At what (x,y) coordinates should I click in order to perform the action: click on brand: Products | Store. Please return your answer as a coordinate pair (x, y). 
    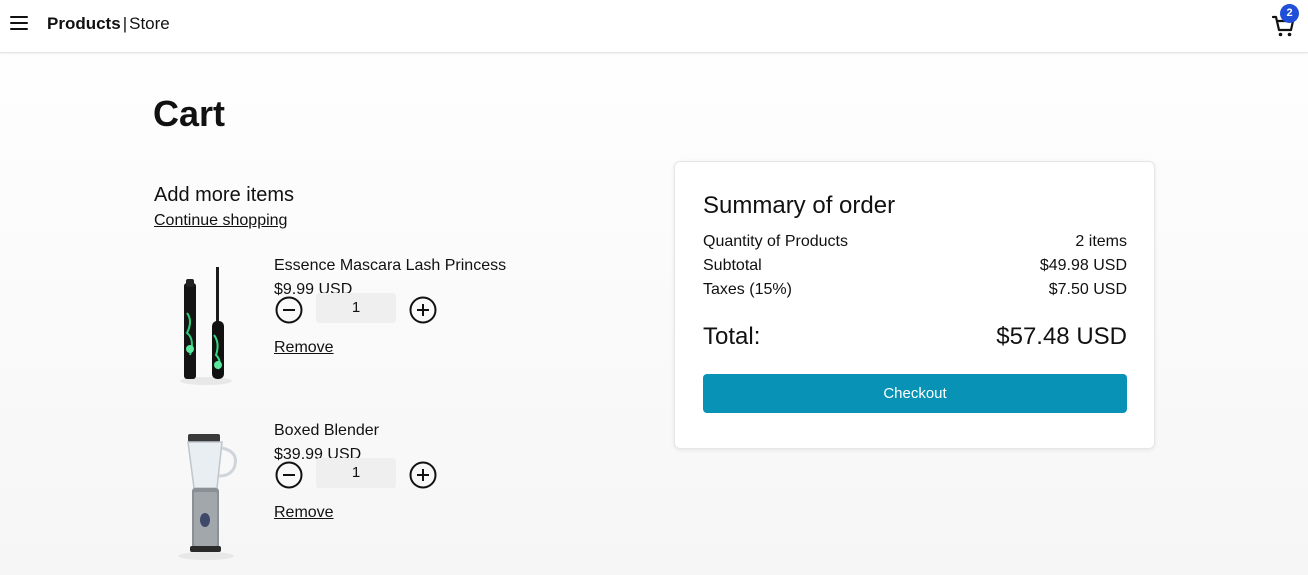
    Looking at the image, I should click on (108, 24).